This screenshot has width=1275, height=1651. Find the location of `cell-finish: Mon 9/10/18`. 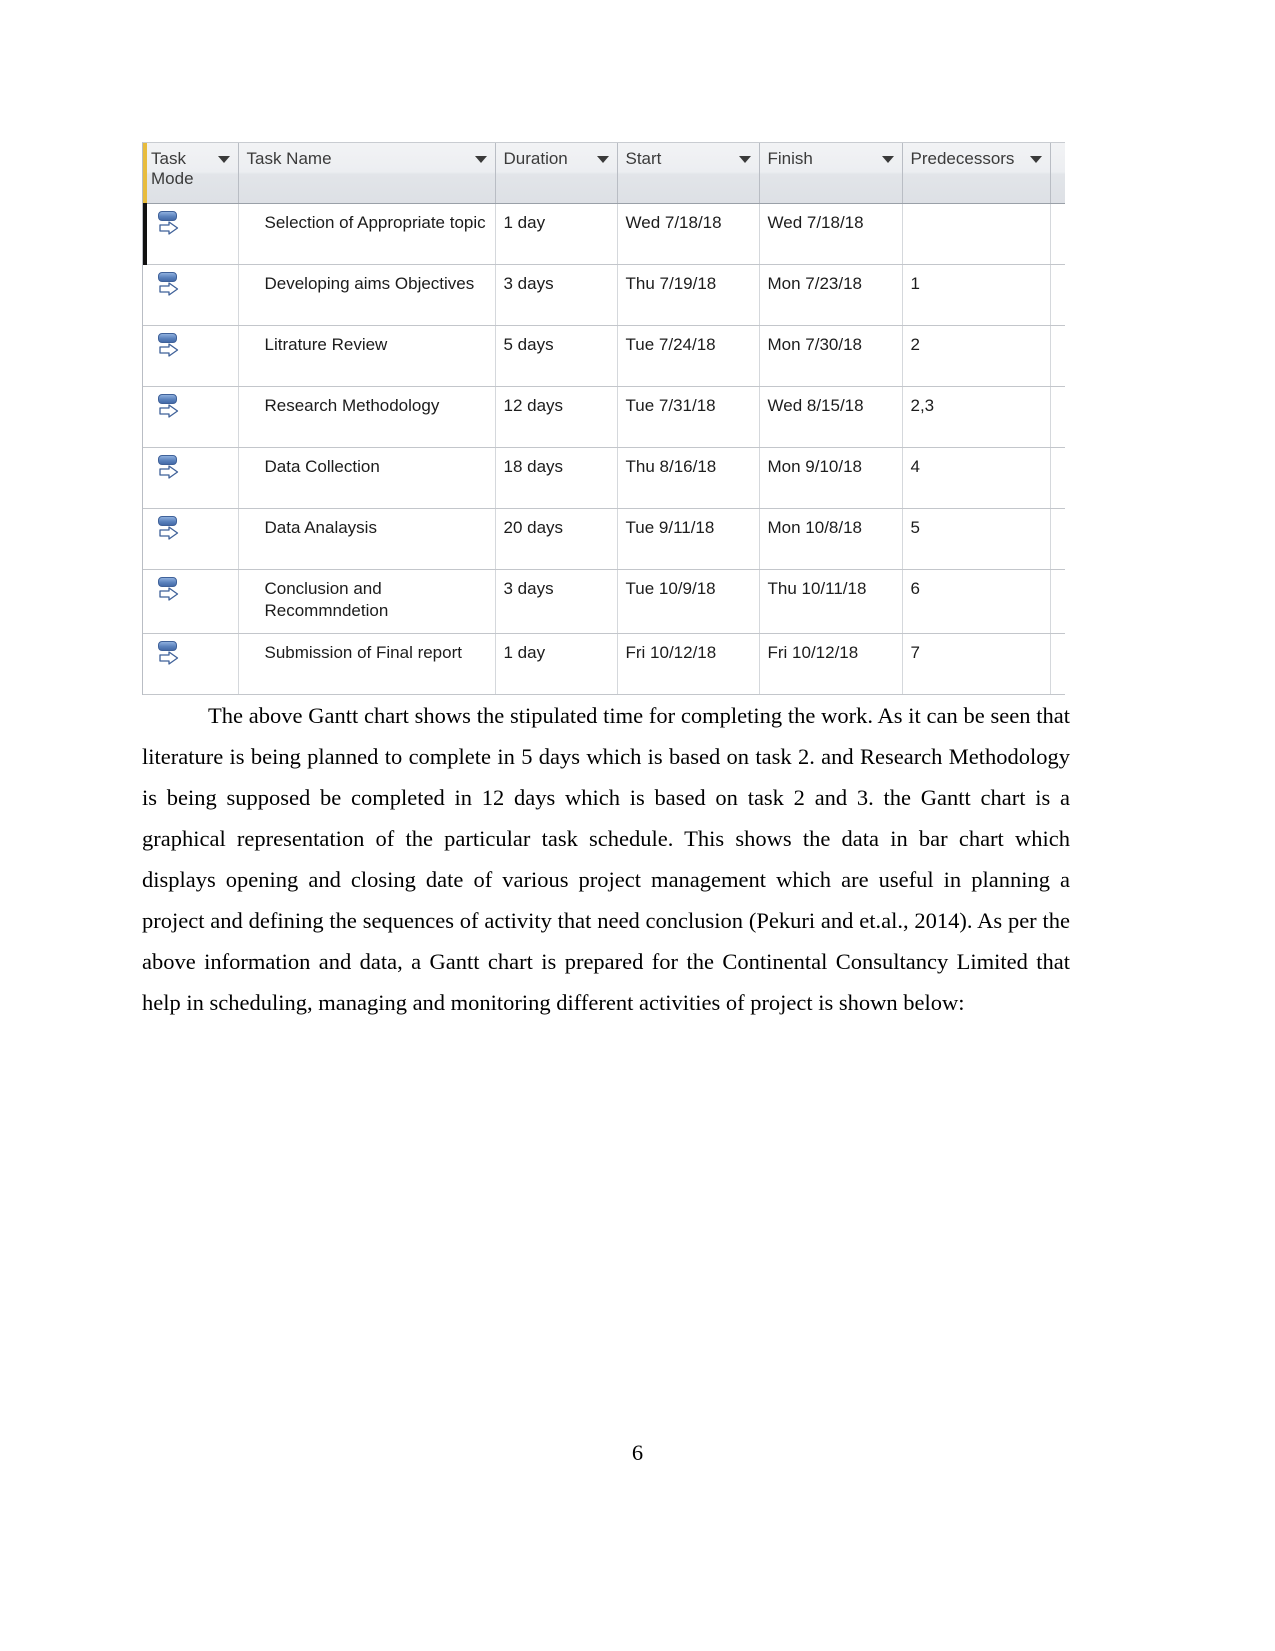

cell-finish: Mon 9/10/18 is located at coordinates (831, 478).